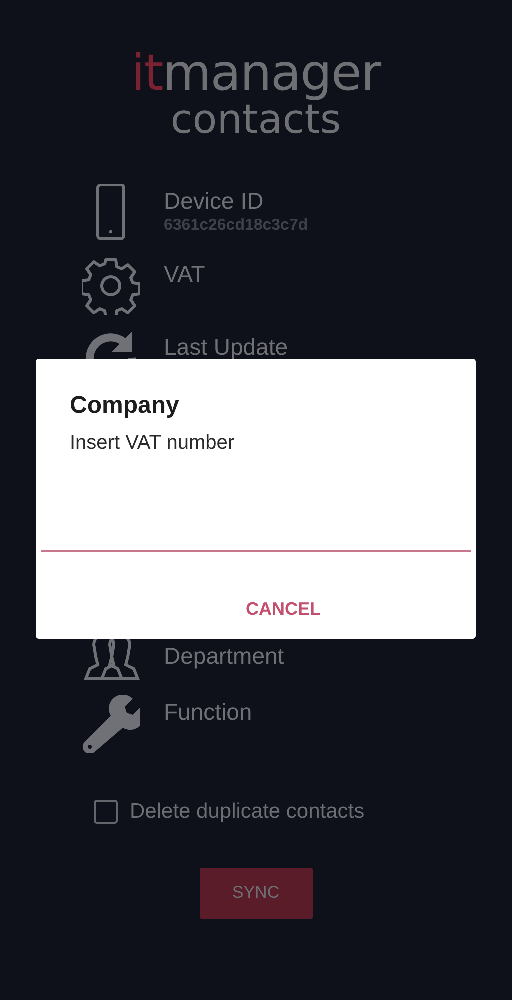 The height and width of the screenshot is (1000, 512). Describe the element at coordinates (236, 201) in the screenshot. I see `setting-label: Device ID` at that location.